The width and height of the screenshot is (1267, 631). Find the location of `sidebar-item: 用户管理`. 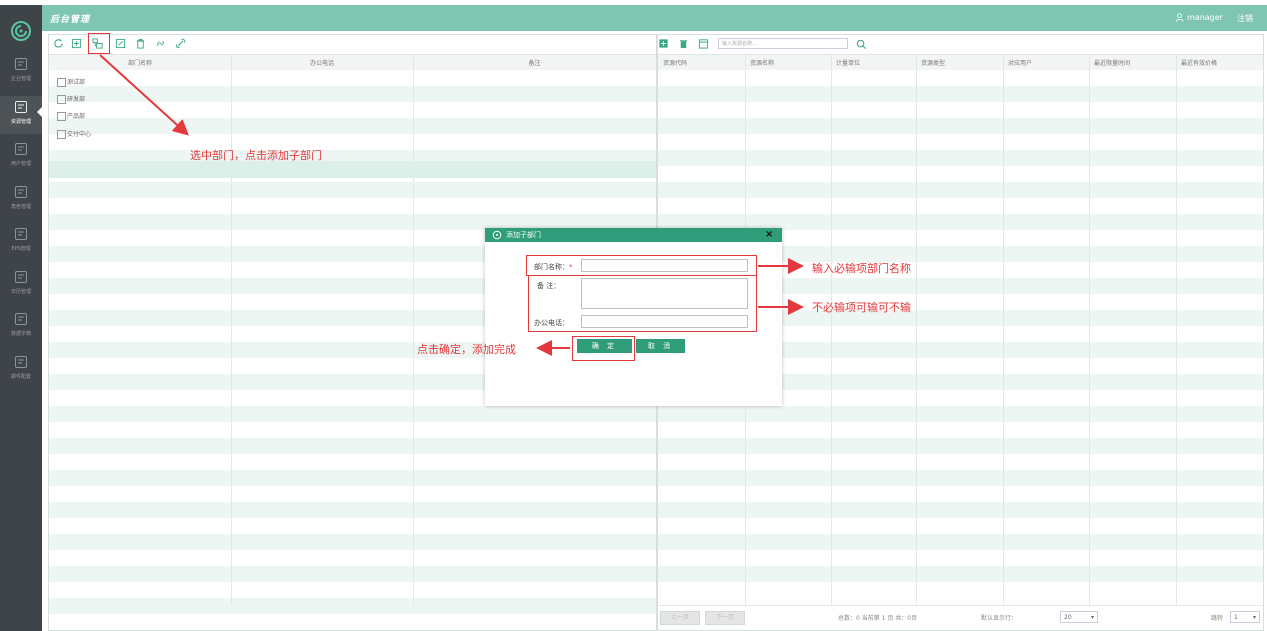

sidebar-item: 用户管理 is located at coordinates (21, 157).